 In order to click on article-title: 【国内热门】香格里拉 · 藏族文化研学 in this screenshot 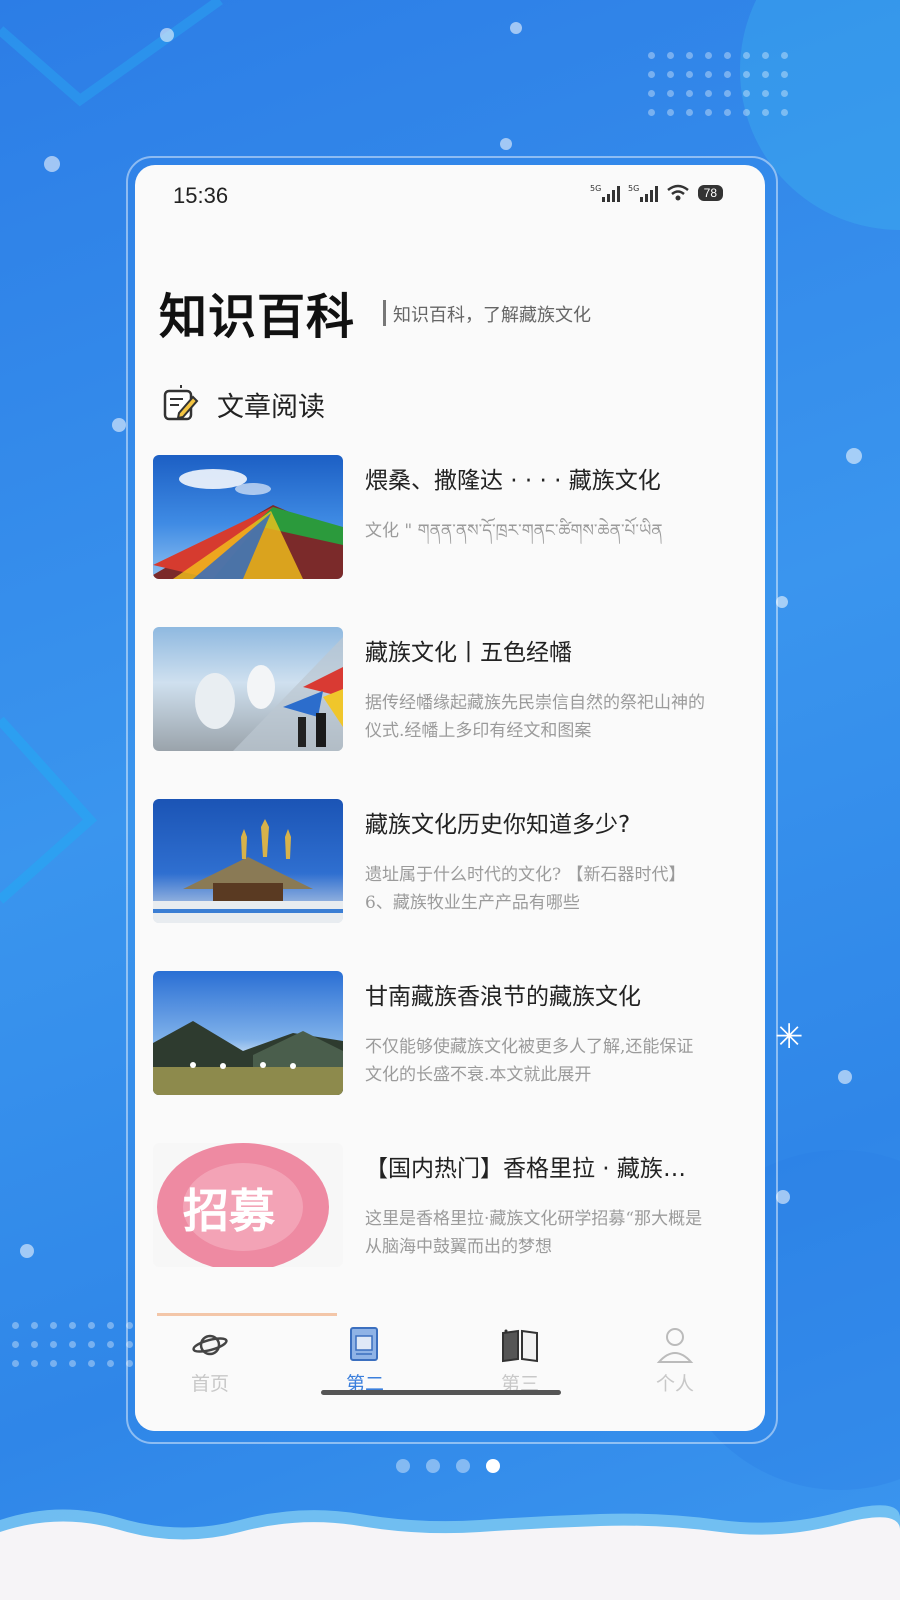, I will do `click(535, 1169)`.